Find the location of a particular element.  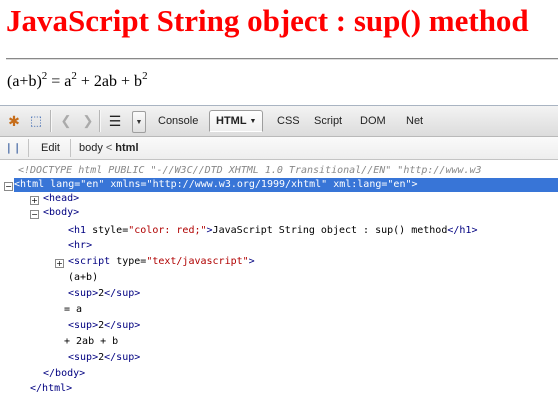

equation-text: (a+b)2 = a2 + 2ab + b2 is located at coordinates (77, 80).